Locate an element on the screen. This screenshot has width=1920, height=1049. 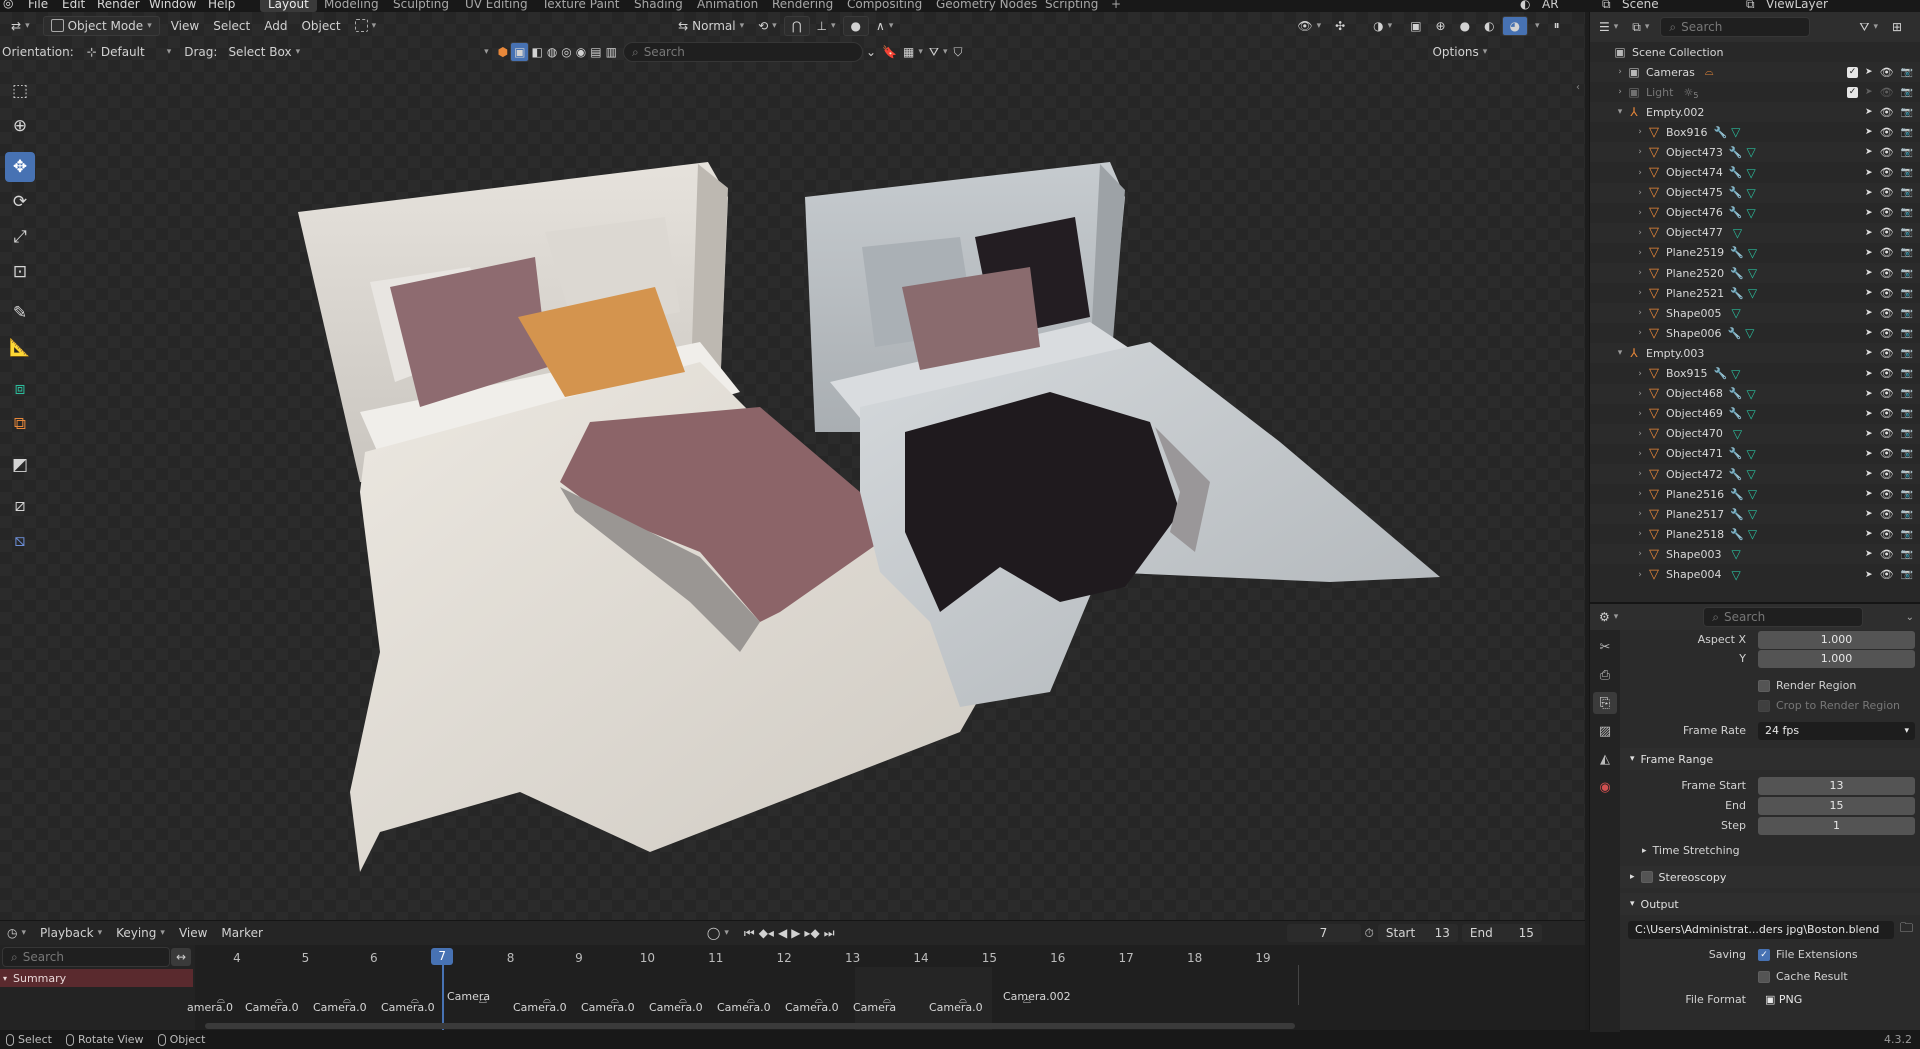
menu-timeline-view: View is located at coordinates (193, 933).